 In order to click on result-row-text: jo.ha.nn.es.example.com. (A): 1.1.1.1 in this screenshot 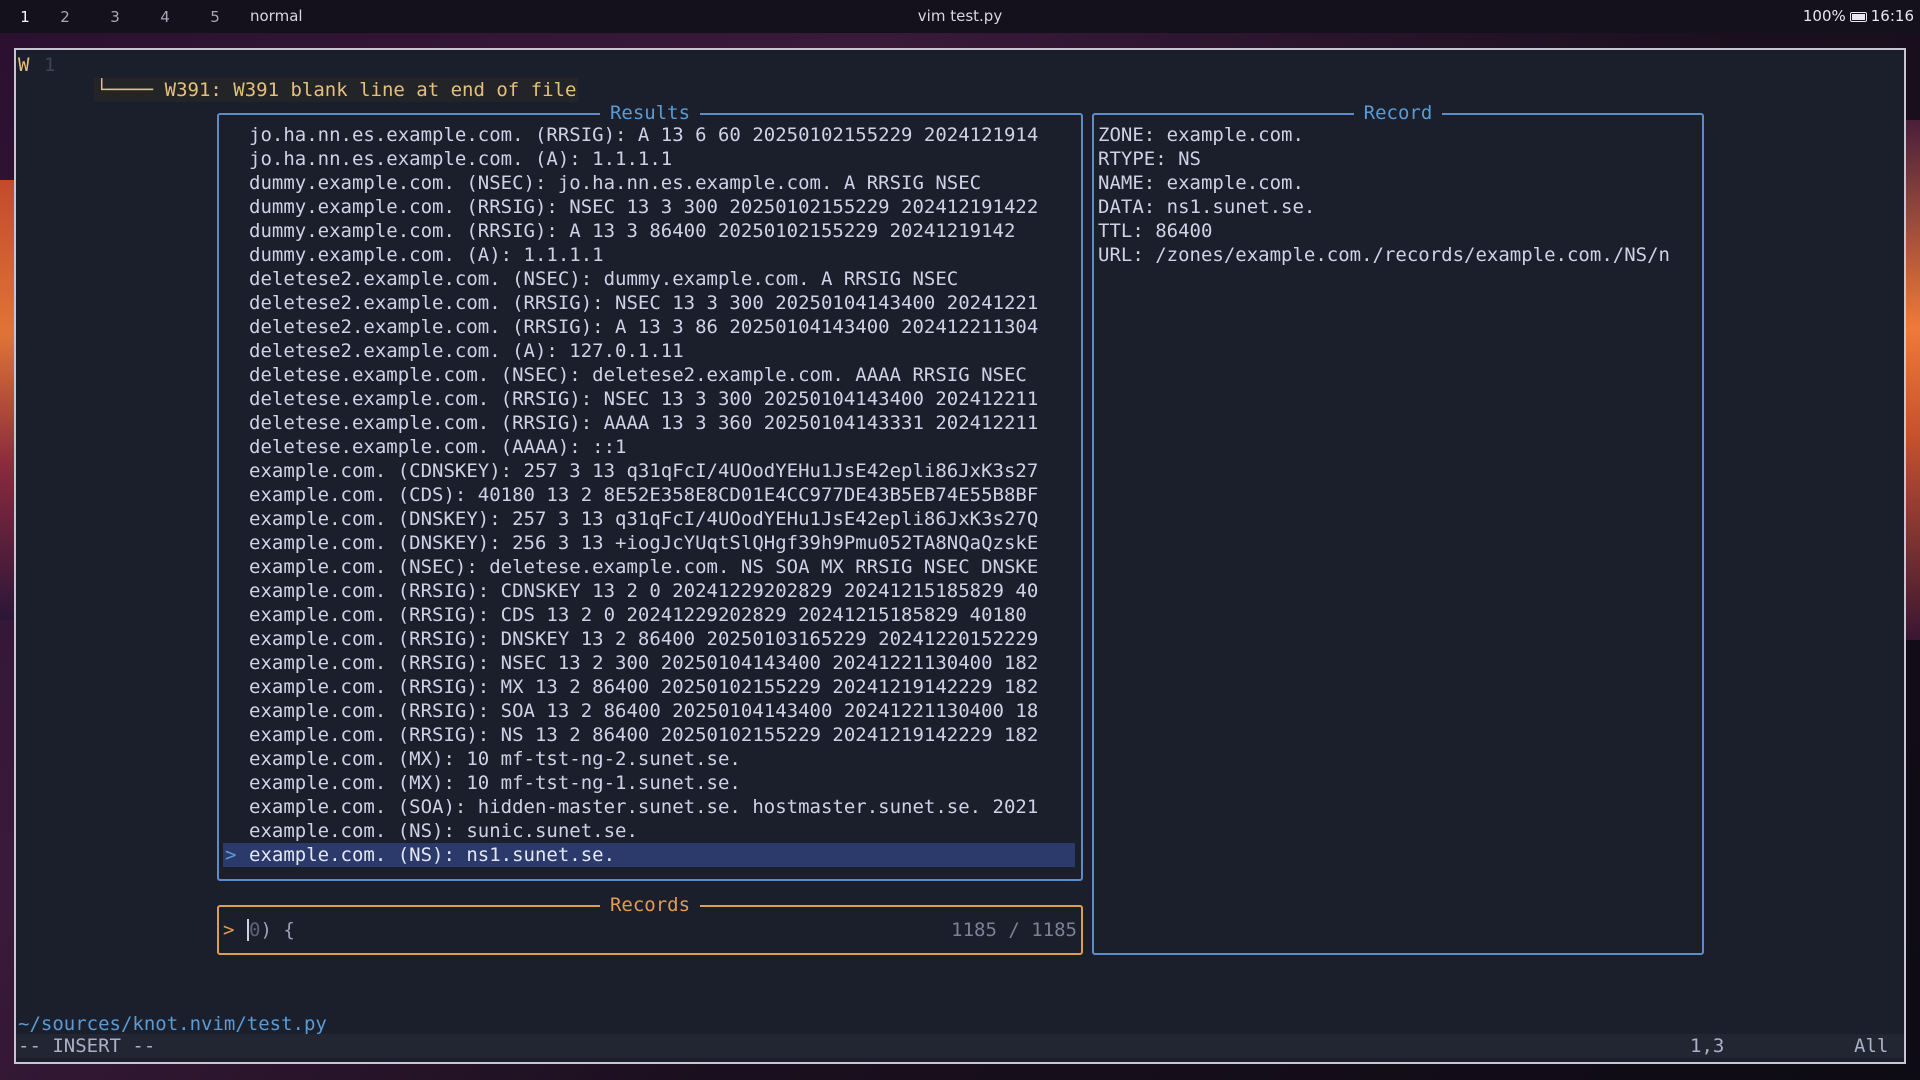, I will do `click(461, 159)`.